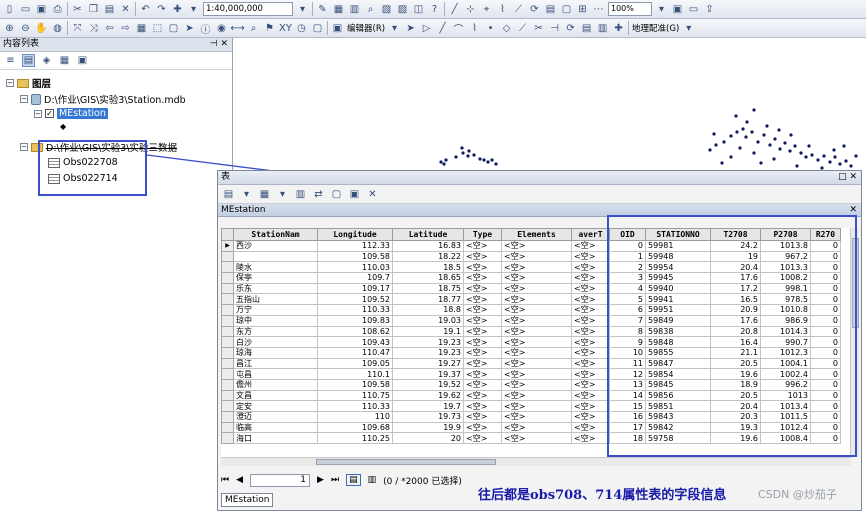 This screenshot has height=511, width=866. What do you see at coordinates (426, 28) in the screenshot?
I see `edit-annotation-icon: ▷` at bounding box center [426, 28].